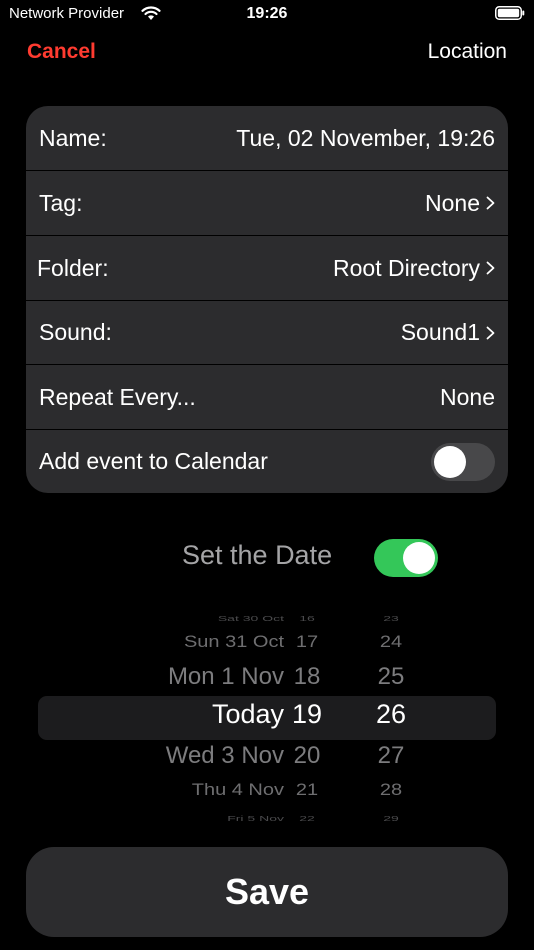 The image size is (534, 950). Describe the element at coordinates (61, 202) in the screenshot. I see `tag-label: Tag:` at that location.